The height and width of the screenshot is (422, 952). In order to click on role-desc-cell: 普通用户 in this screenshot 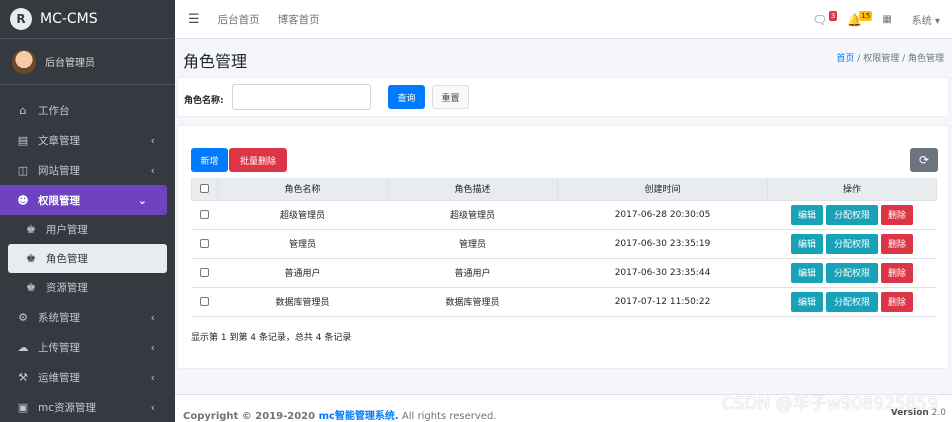, I will do `click(472, 273)`.